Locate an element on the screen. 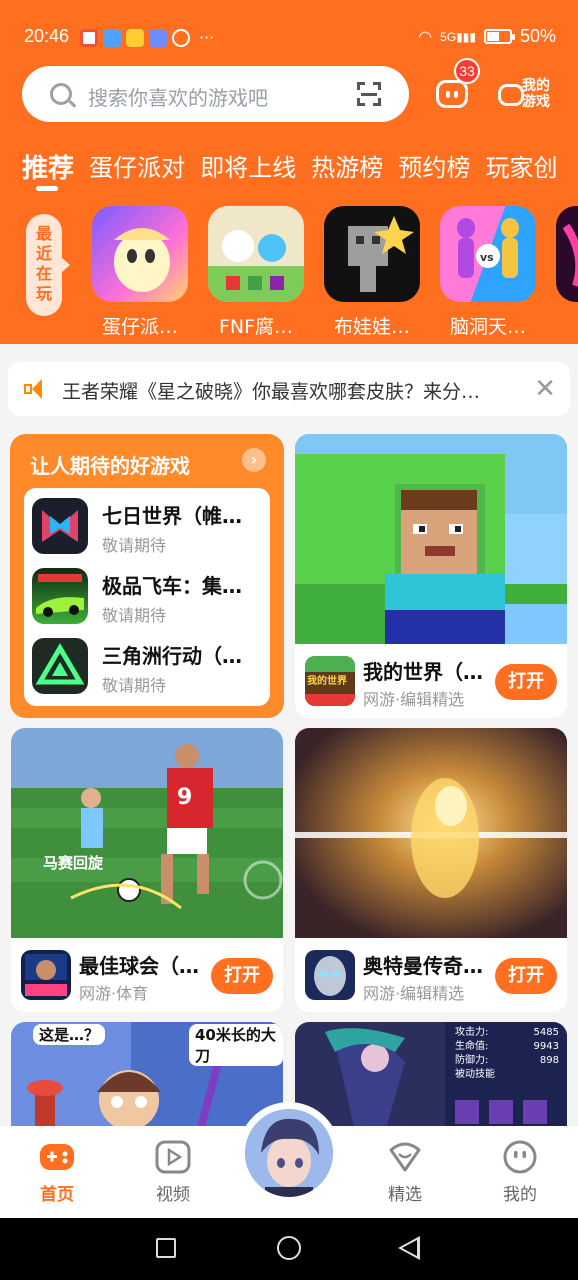 This screenshot has width=578, height=1280. tab-recommend: 推荐 is located at coordinates (48, 169).